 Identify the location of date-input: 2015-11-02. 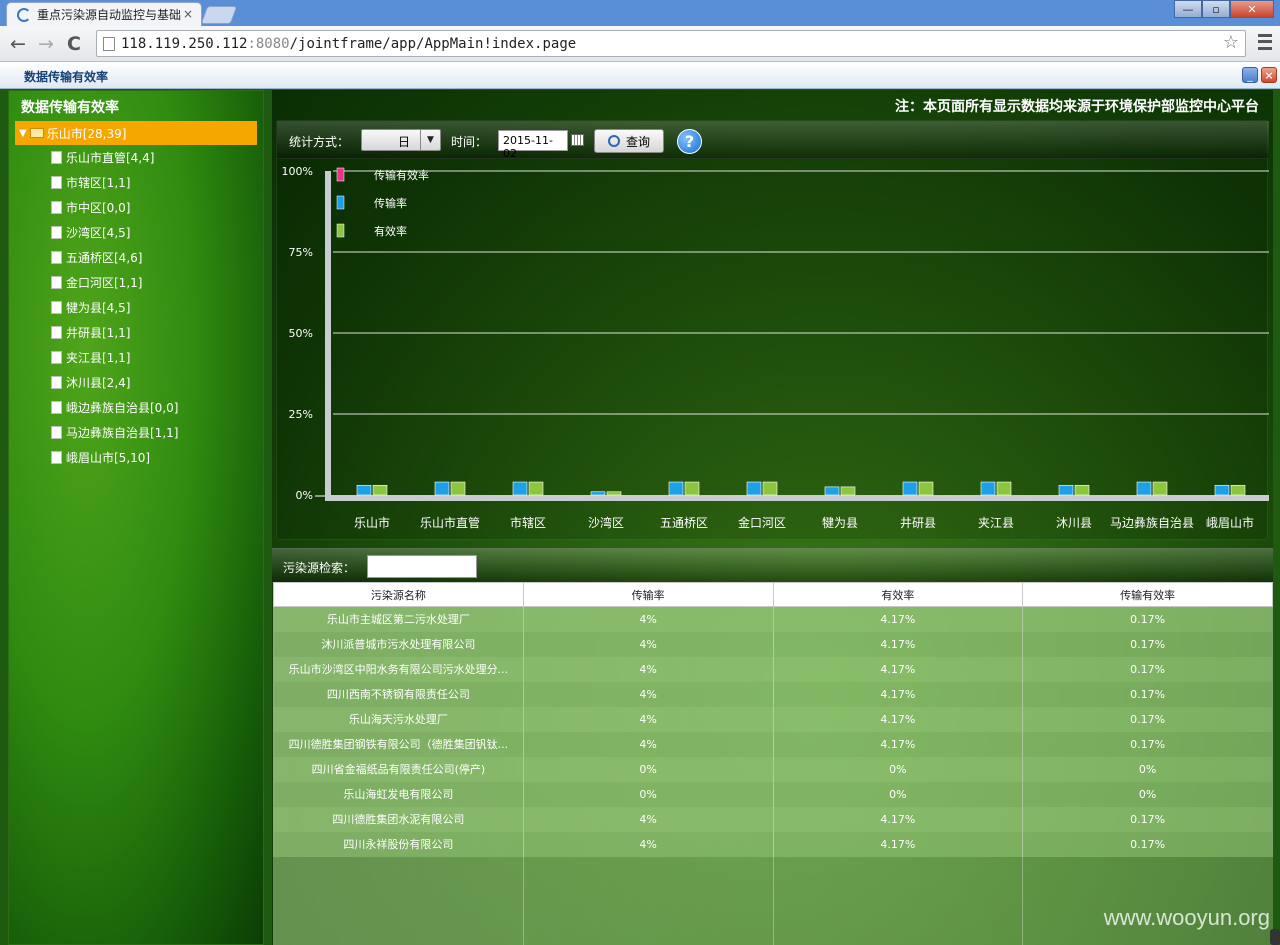
(533, 145).